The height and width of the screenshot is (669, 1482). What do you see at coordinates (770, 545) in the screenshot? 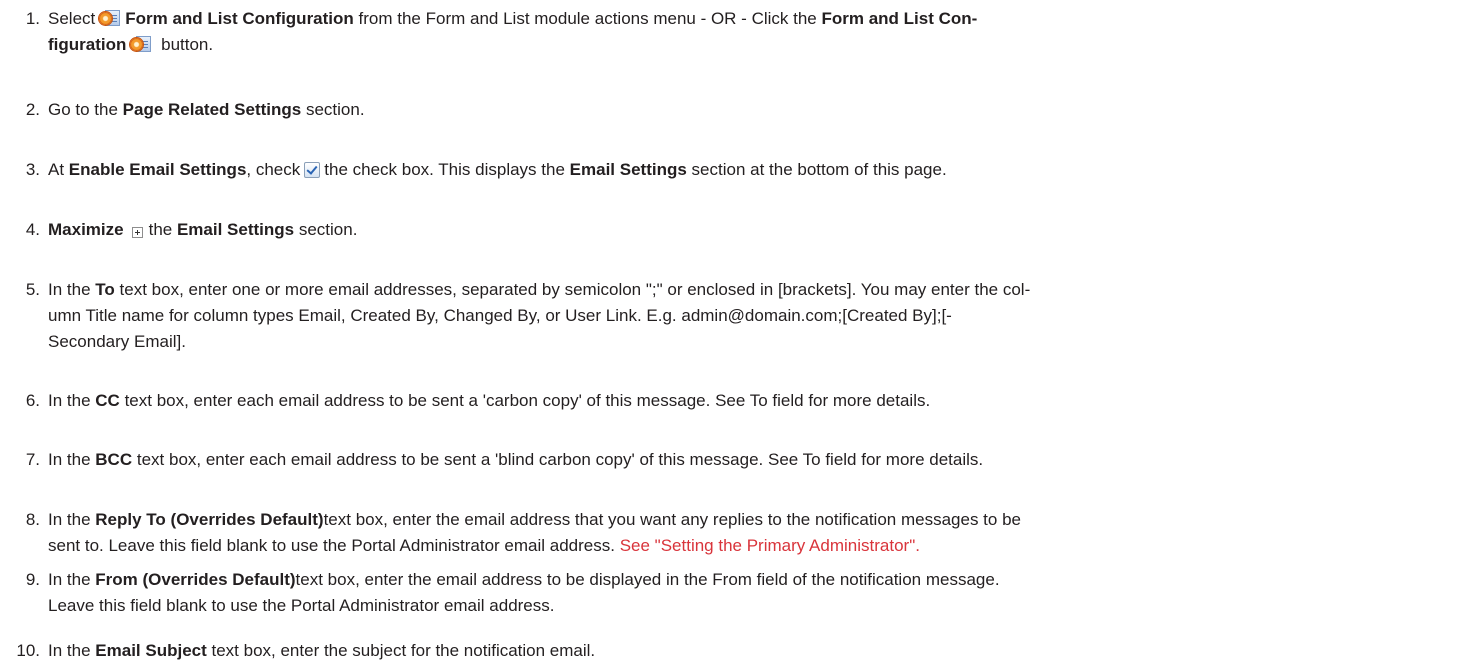
I see `setting-primary-administrator-link: See "Setting the Primary Administrator".` at bounding box center [770, 545].